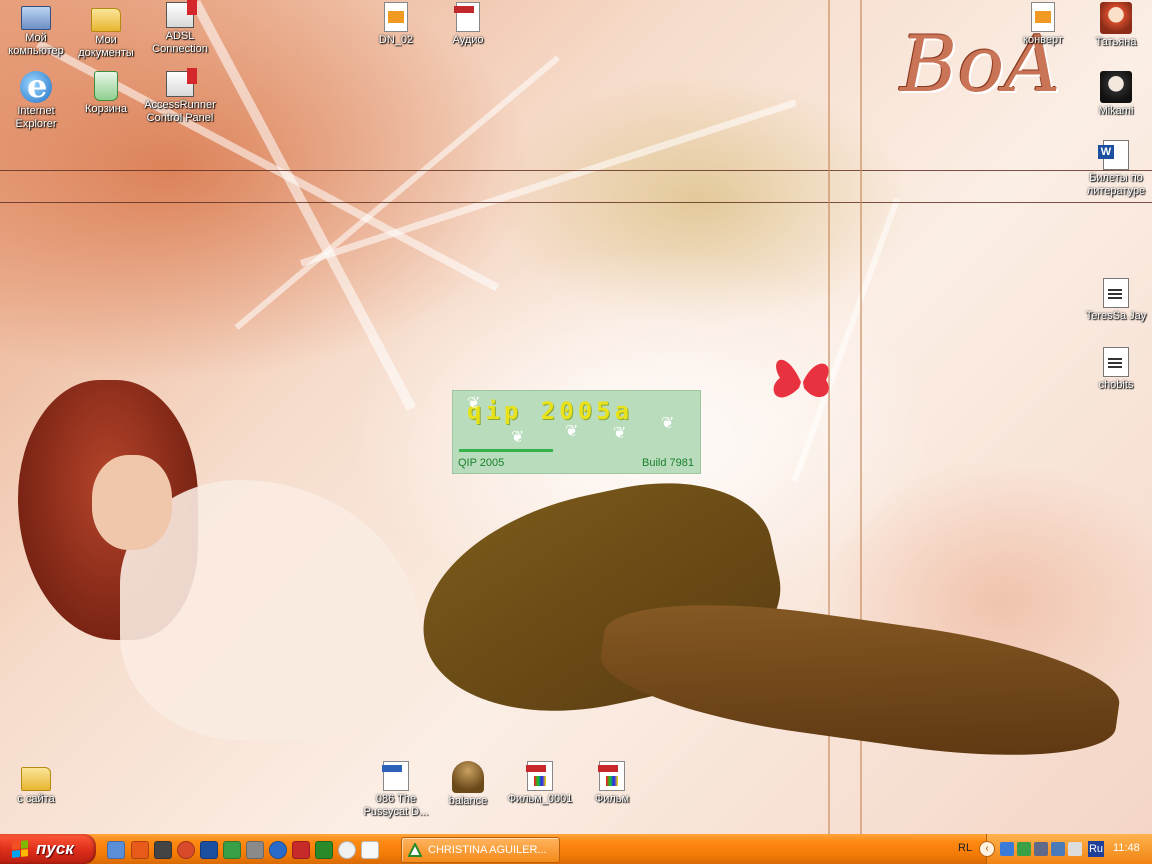 Image resolution: width=1152 pixels, height=864 pixels. Describe the element at coordinates (481, 463) in the screenshot. I see `splash-app-name: QIP 2005` at that location.